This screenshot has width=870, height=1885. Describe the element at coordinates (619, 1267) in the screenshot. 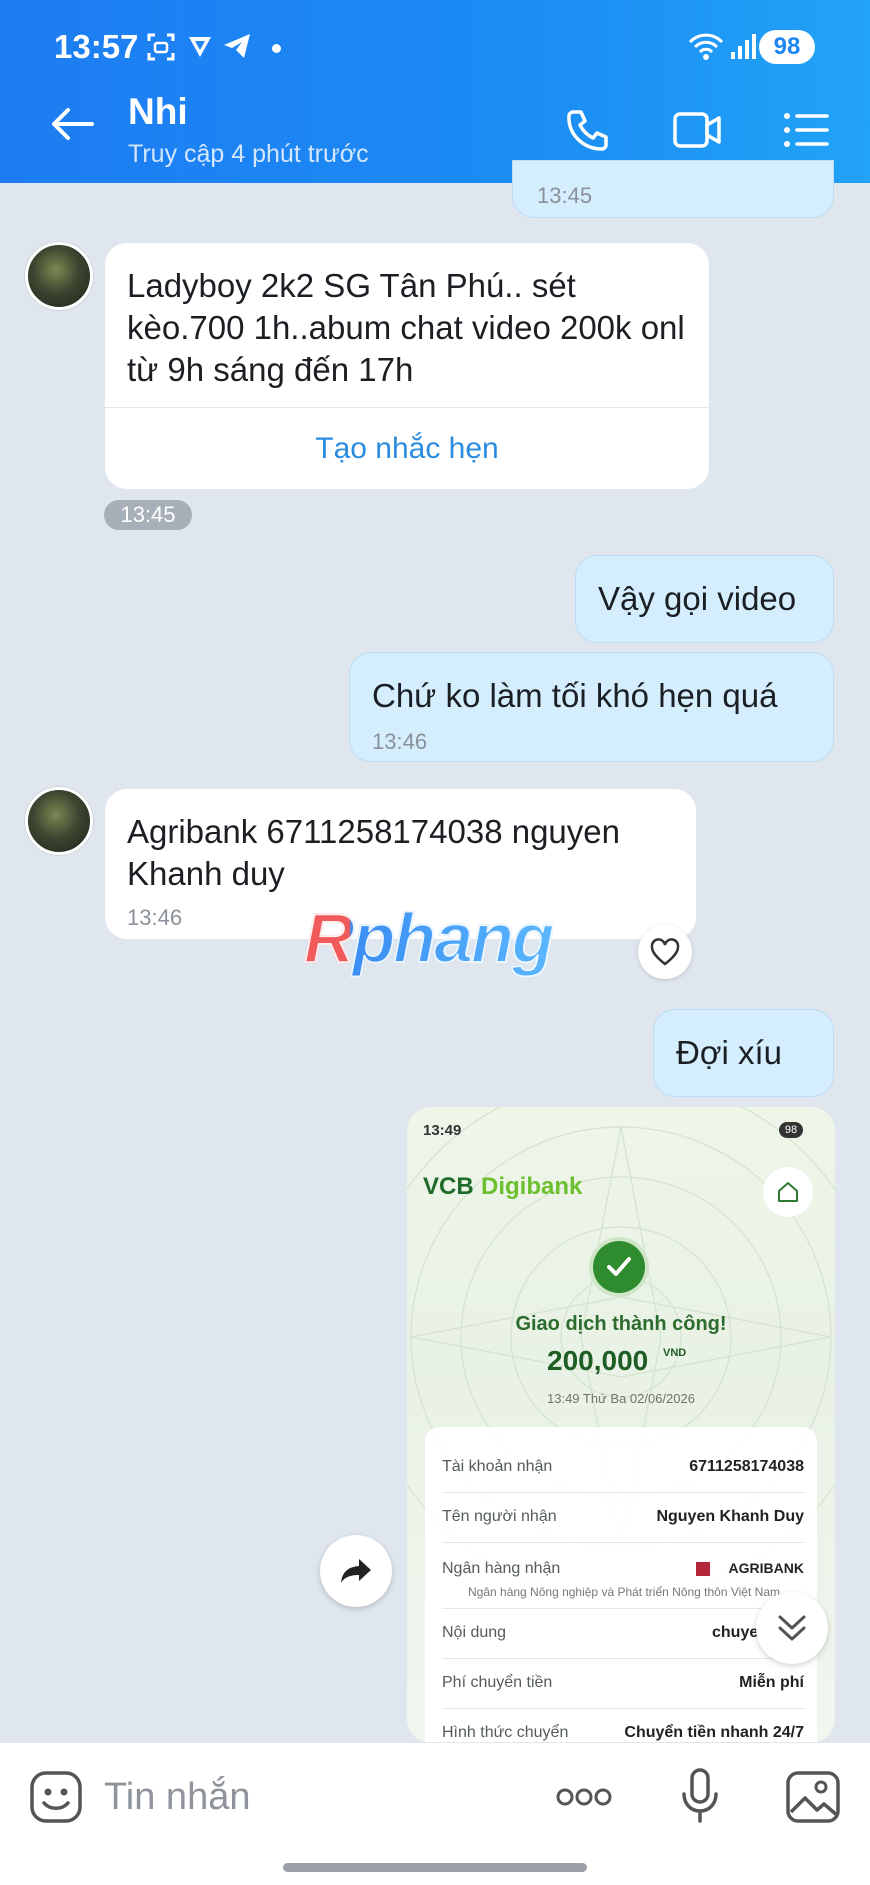

I see `success-check-icon` at that location.